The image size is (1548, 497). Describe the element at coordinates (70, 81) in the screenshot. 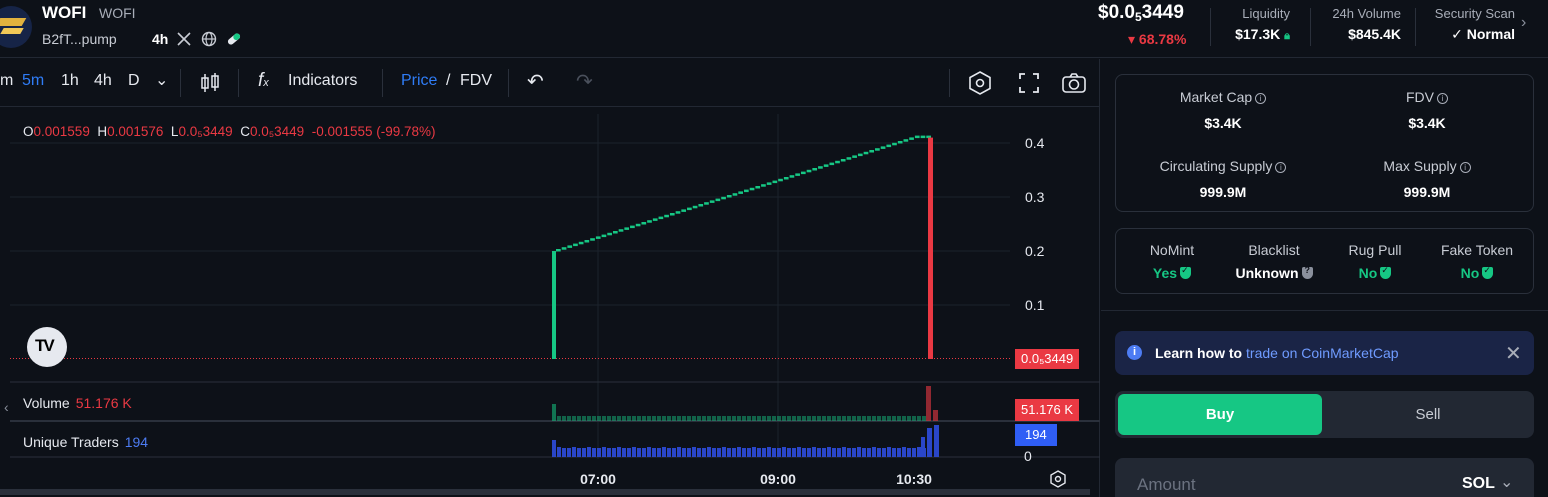

I see `interval-1h: 1h` at that location.